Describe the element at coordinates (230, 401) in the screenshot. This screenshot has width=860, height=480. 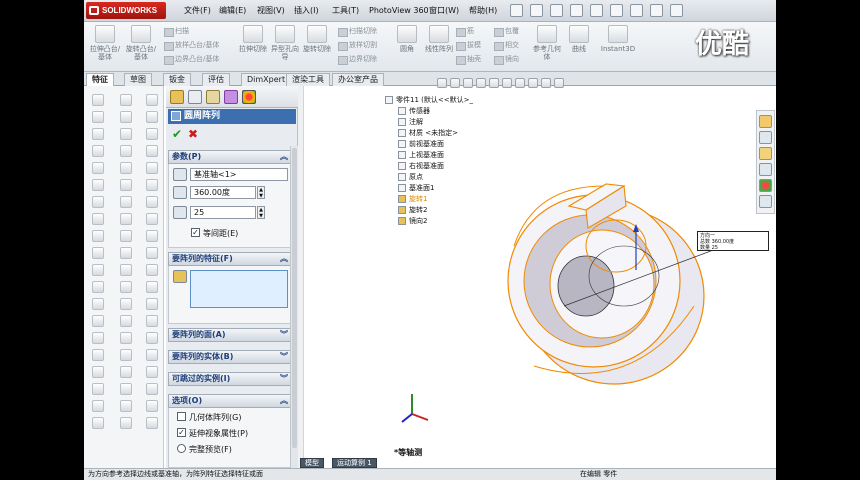
I see `options-section-header: 选项(O) ︽` at that location.